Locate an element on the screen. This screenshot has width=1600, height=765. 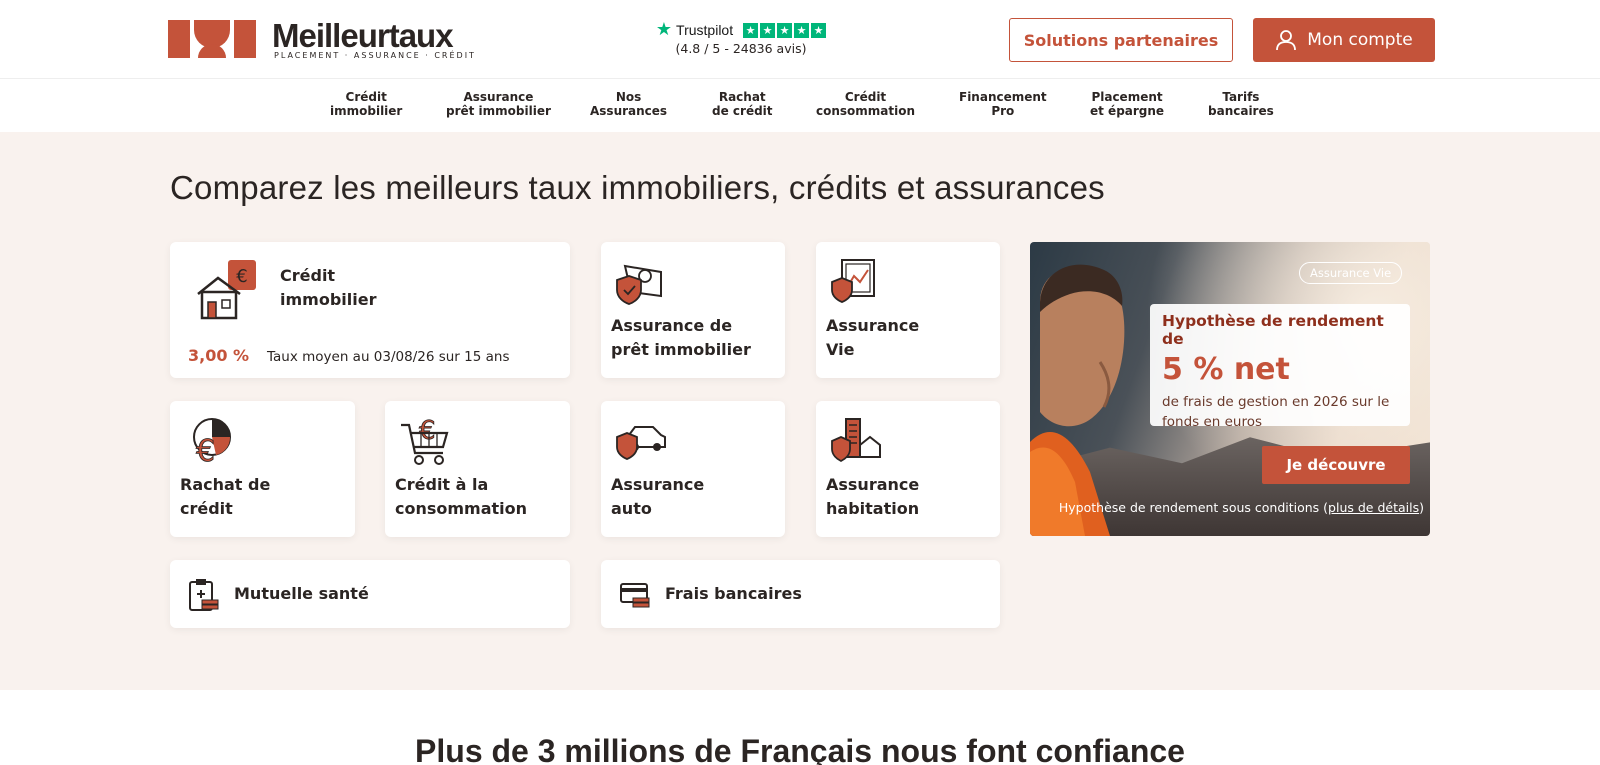
nav-item-assurance-pret: Assurance prêt immobilier is located at coordinates (498, 104).